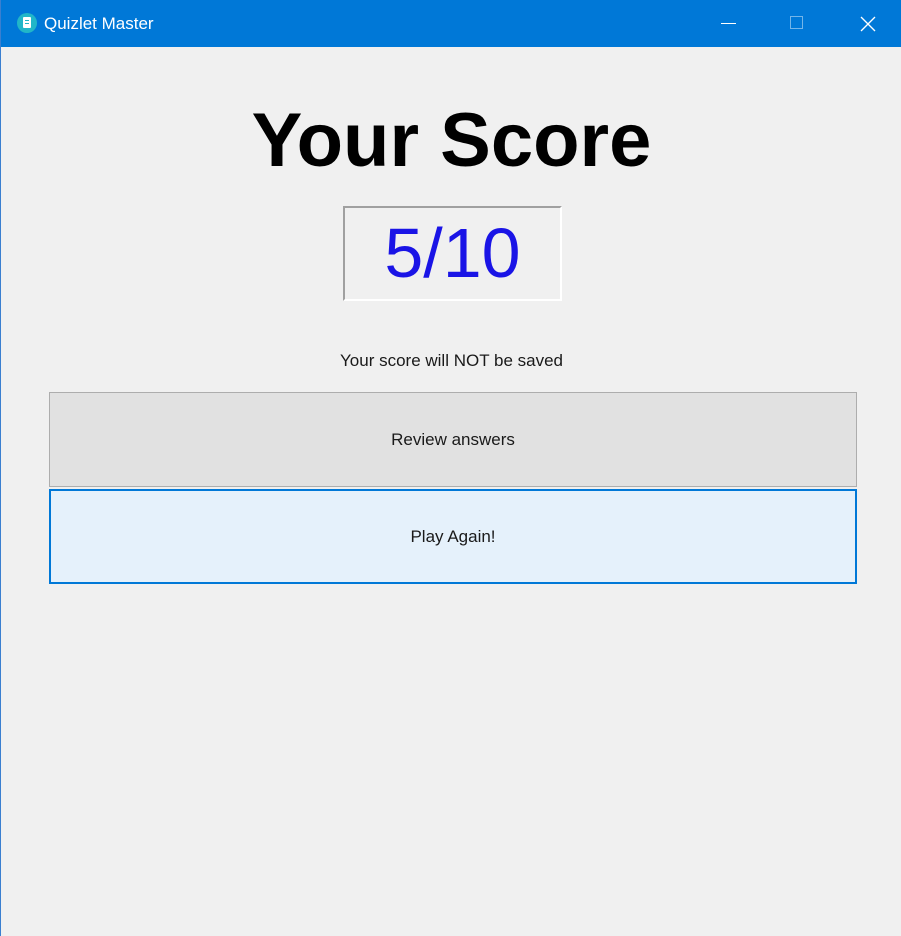 The image size is (901, 936). I want to click on score-value: 5/10, so click(452, 253).